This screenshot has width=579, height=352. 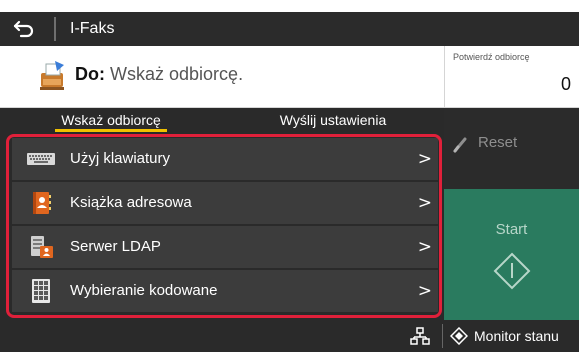 I want to click on confirm-recipient-box: Potwierdź odbiorcę 0, so click(x=511, y=77).